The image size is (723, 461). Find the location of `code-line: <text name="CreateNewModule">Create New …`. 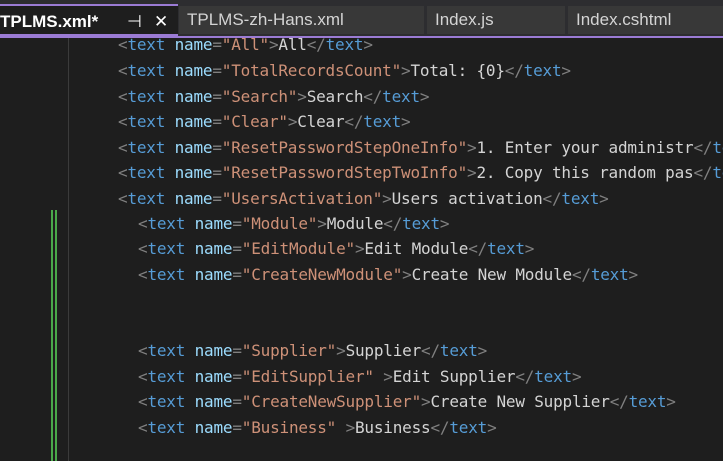

code-line: <text name="CreateNewModule">Create New … is located at coordinates (388, 274).